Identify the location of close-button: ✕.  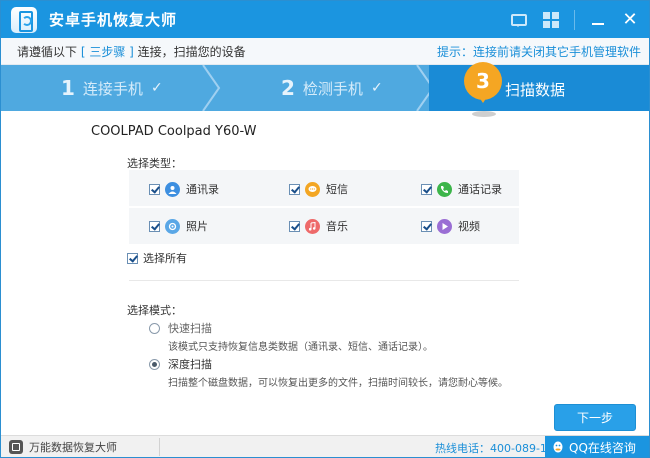
(630, 20).